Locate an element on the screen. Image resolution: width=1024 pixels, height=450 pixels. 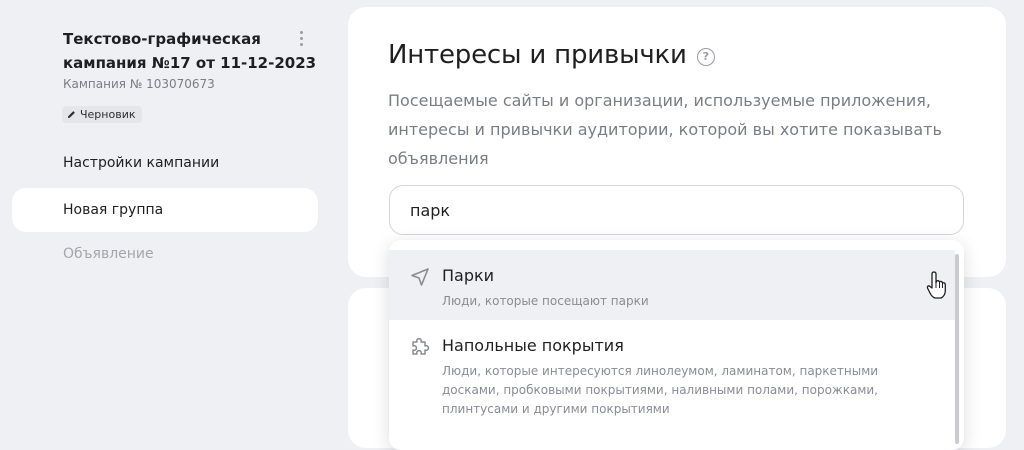
section-title: Интересы и привычки ? is located at coordinates (551, 55).